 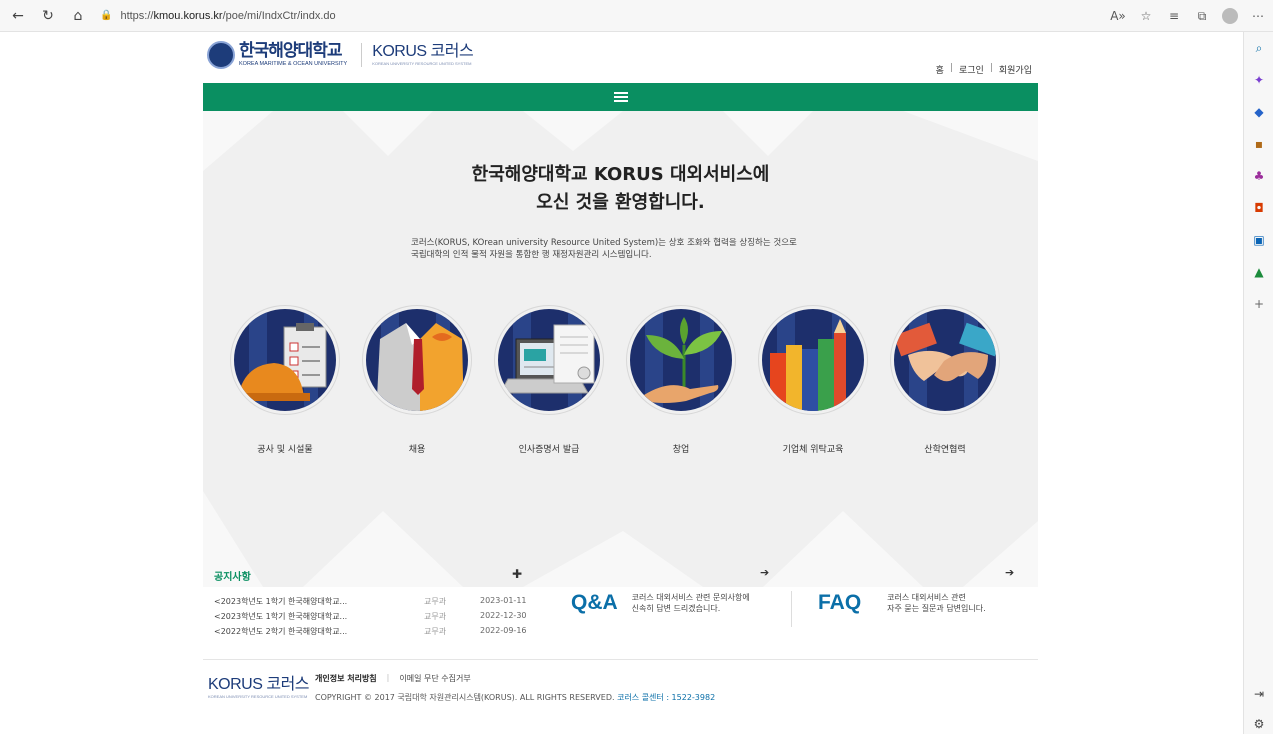 I want to click on main-nav-bar, so click(x=620, y=97).